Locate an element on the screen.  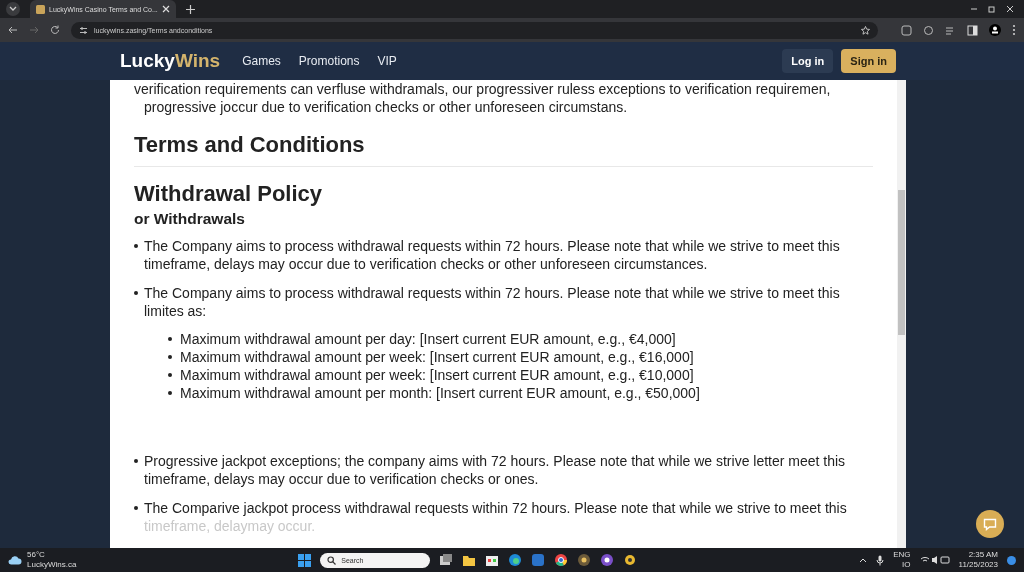
task-view-icon is located at coordinates (446, 560).